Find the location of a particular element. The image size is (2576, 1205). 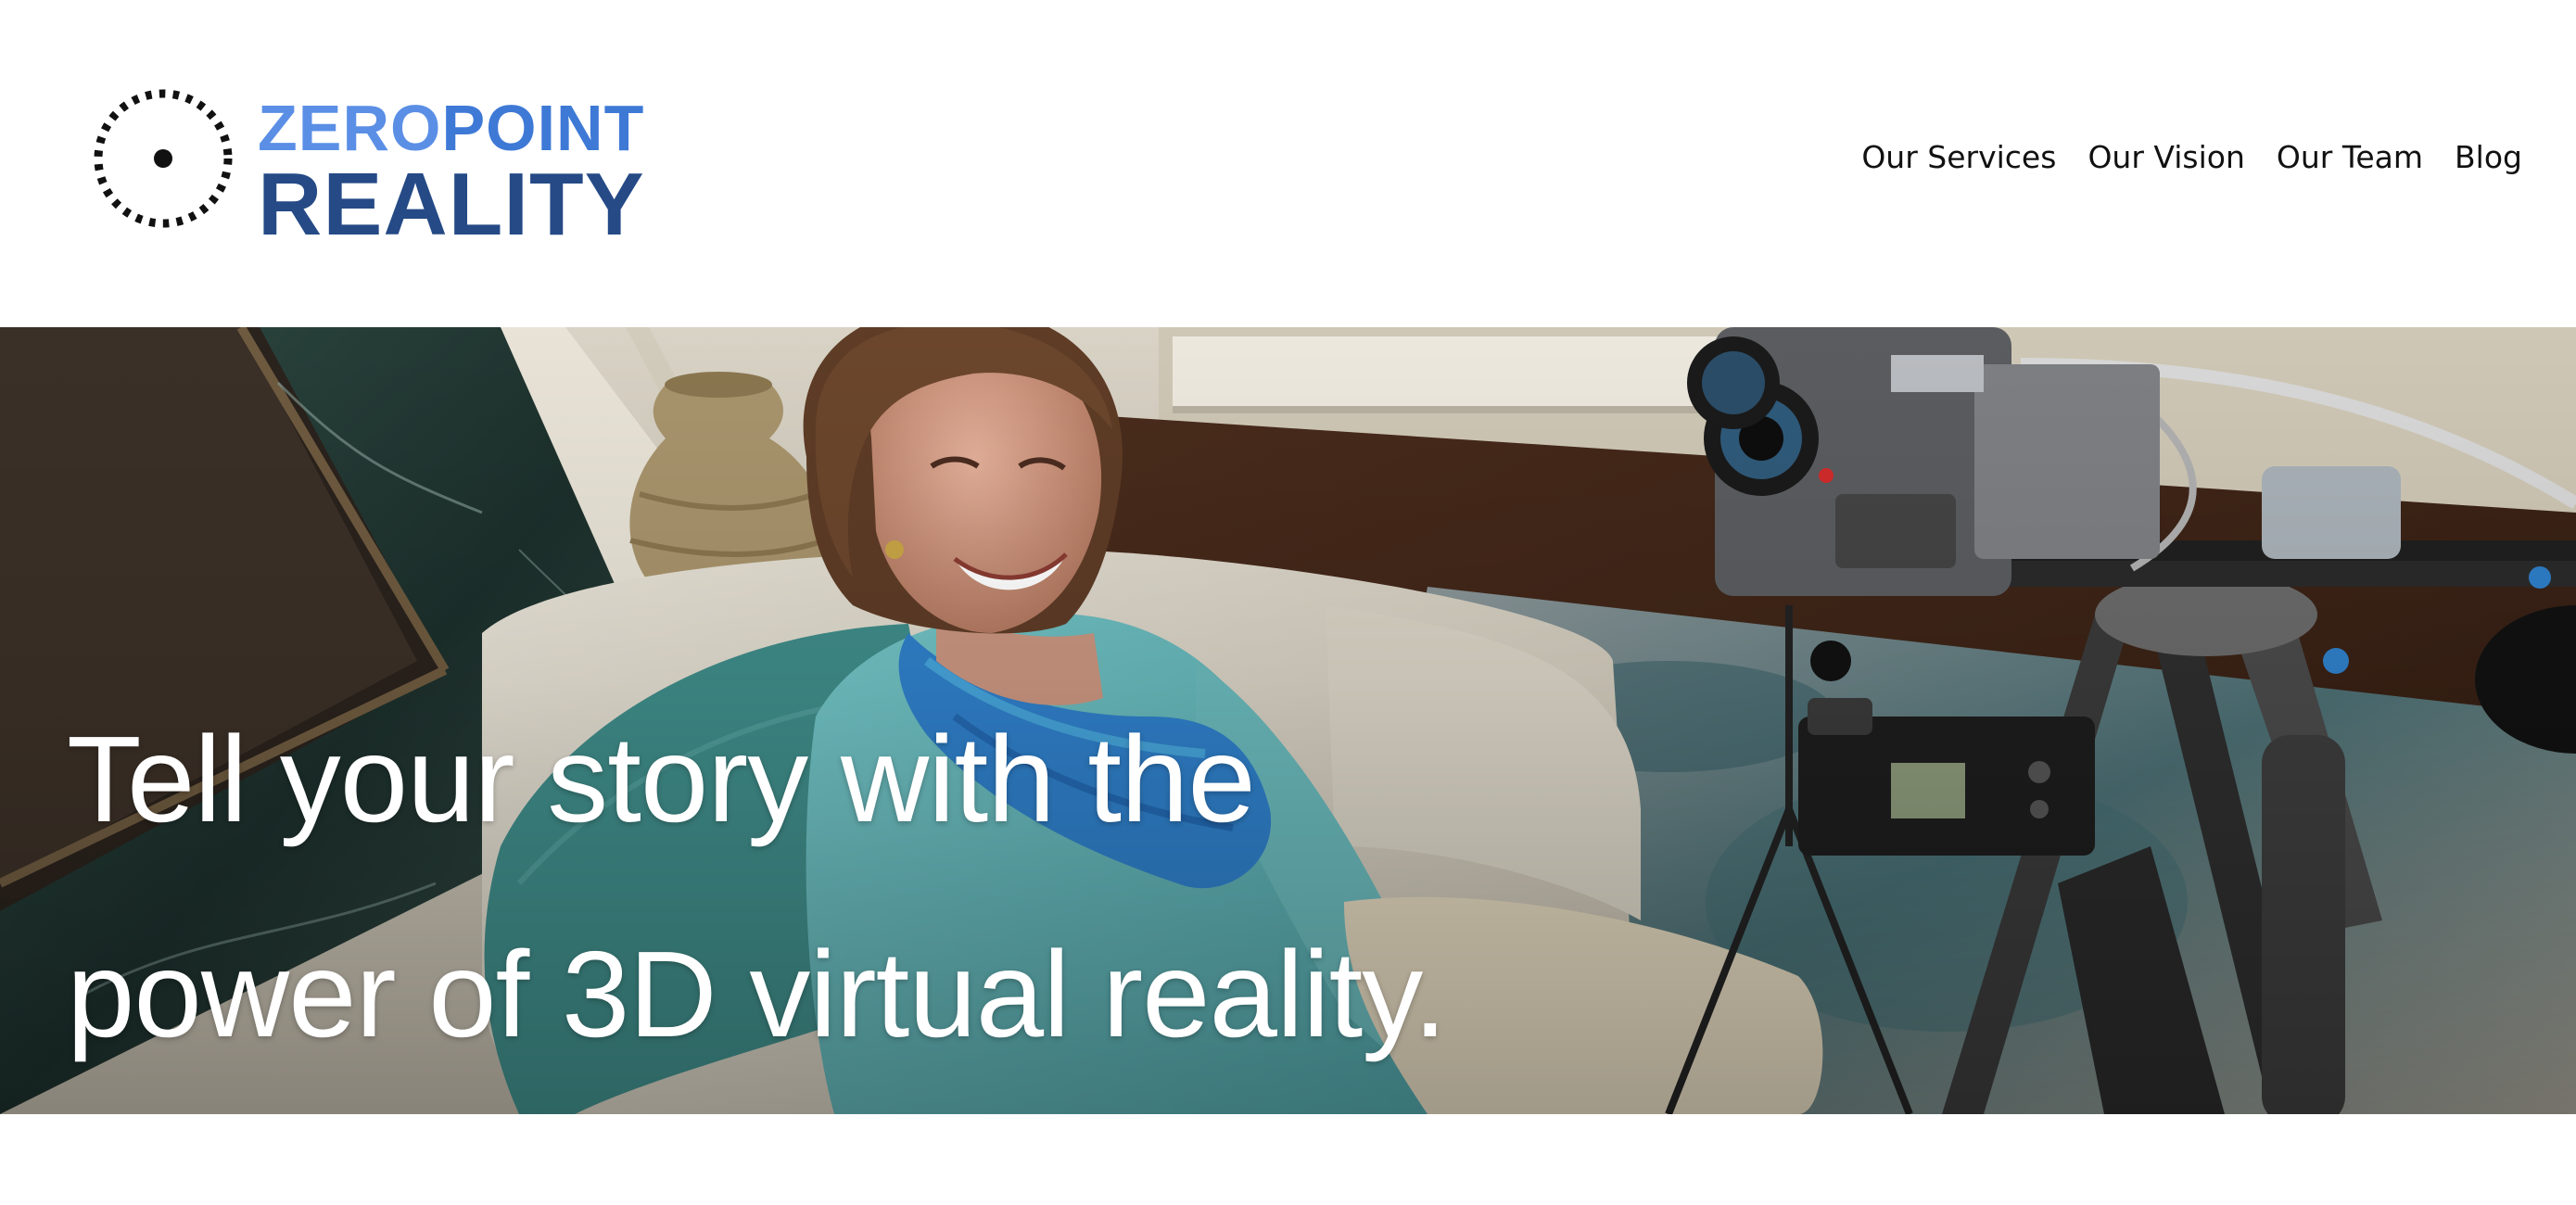

hero-heading-line-1: Tell your story with the is located at coordinates (661, 779).